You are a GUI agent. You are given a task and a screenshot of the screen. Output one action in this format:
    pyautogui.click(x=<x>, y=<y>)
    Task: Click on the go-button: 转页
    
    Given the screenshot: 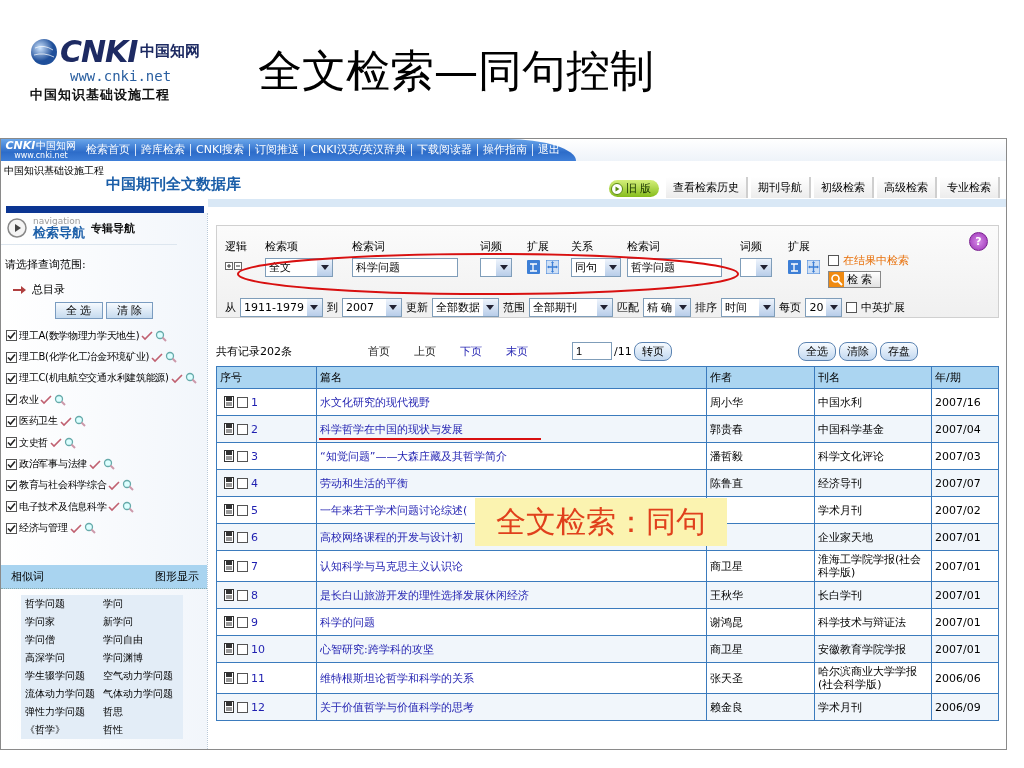 What is the action you would take?
    pyautogui.click(x=652, y=351)
    